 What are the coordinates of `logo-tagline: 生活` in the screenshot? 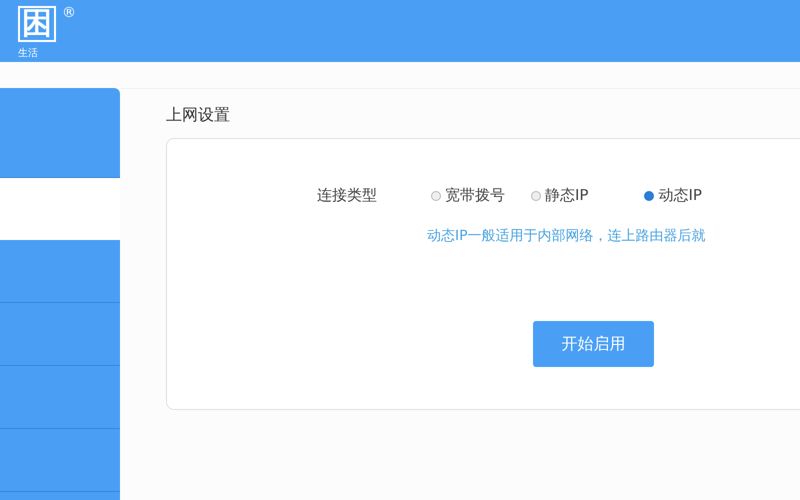 It's located at (28, 53).